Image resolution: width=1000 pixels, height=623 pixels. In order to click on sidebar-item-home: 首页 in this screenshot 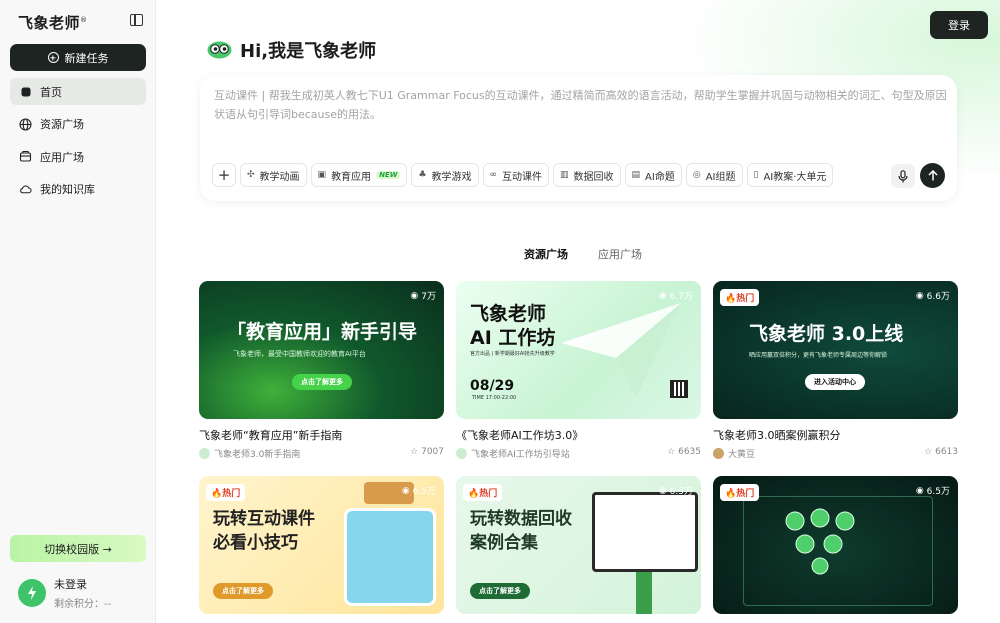, I will do `click(78, 91)`.